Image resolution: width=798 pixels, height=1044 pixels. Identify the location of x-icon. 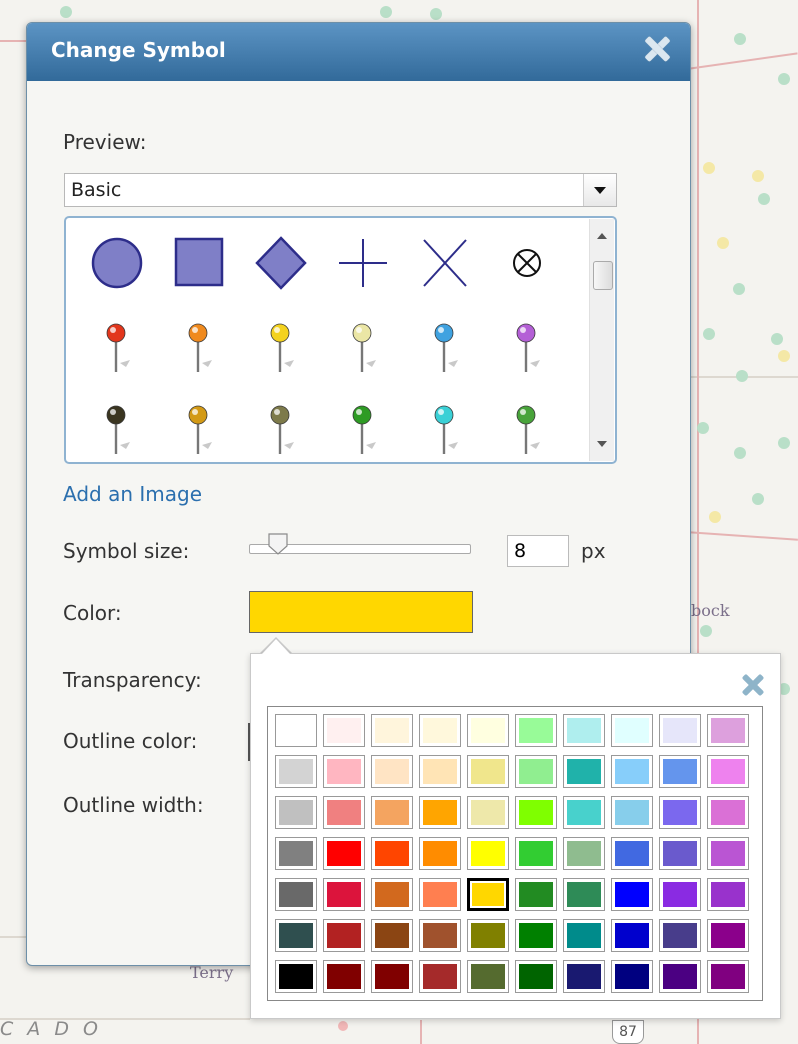
(445, 263).